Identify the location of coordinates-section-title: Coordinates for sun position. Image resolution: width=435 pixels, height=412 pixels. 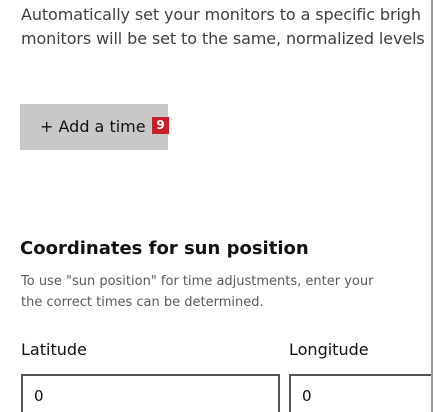
(164, 248).